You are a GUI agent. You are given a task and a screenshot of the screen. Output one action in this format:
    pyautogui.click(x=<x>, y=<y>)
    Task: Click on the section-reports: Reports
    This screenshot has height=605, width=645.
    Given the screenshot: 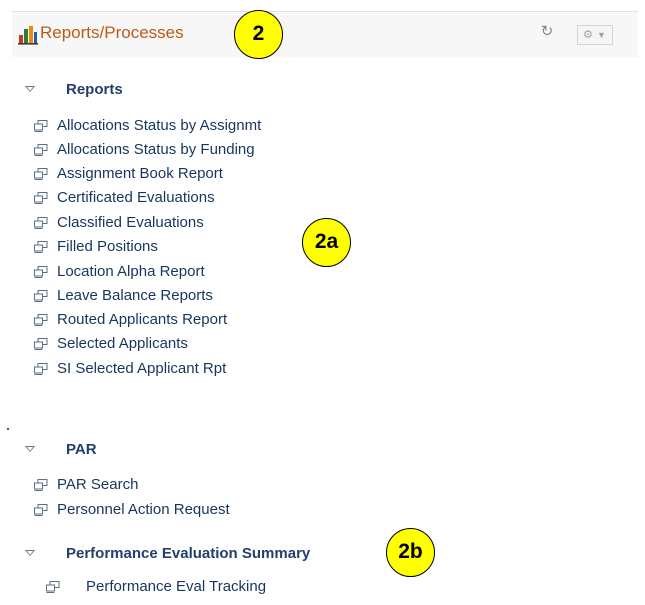 What is the action you would take?
    pyautogui.click(x=122, y=91)
    